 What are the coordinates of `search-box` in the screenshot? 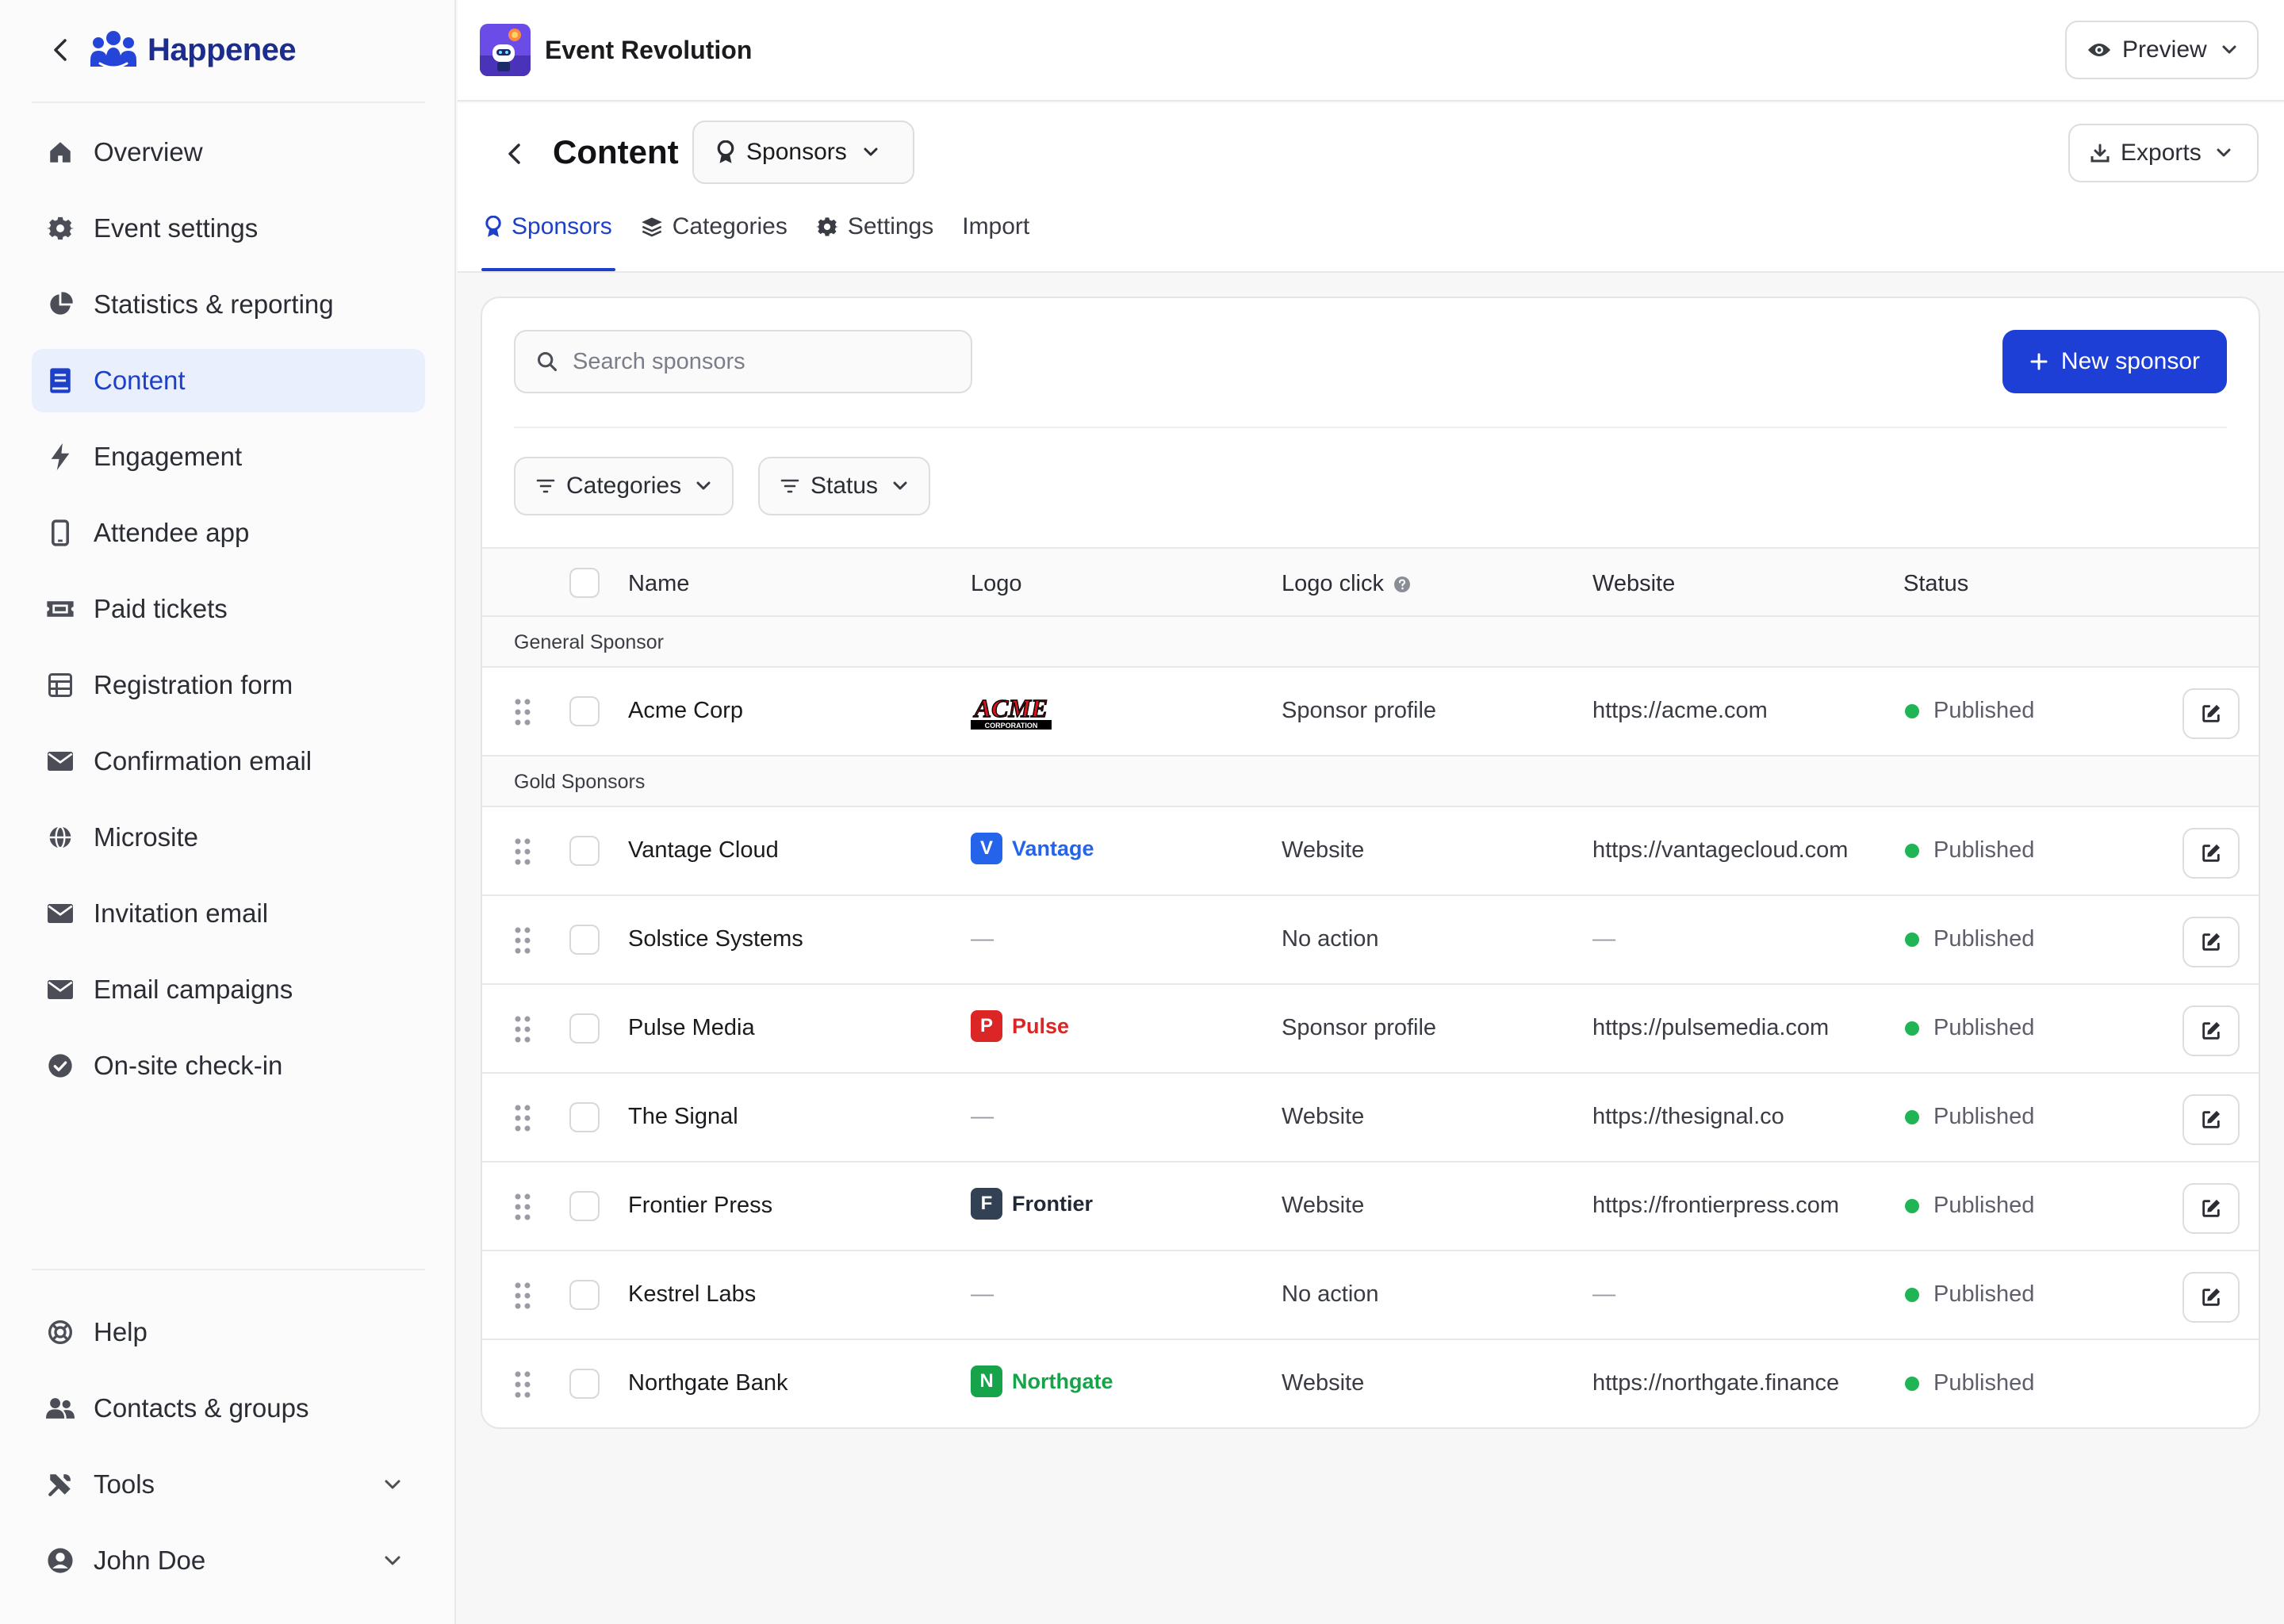 It's located at (743, 361).